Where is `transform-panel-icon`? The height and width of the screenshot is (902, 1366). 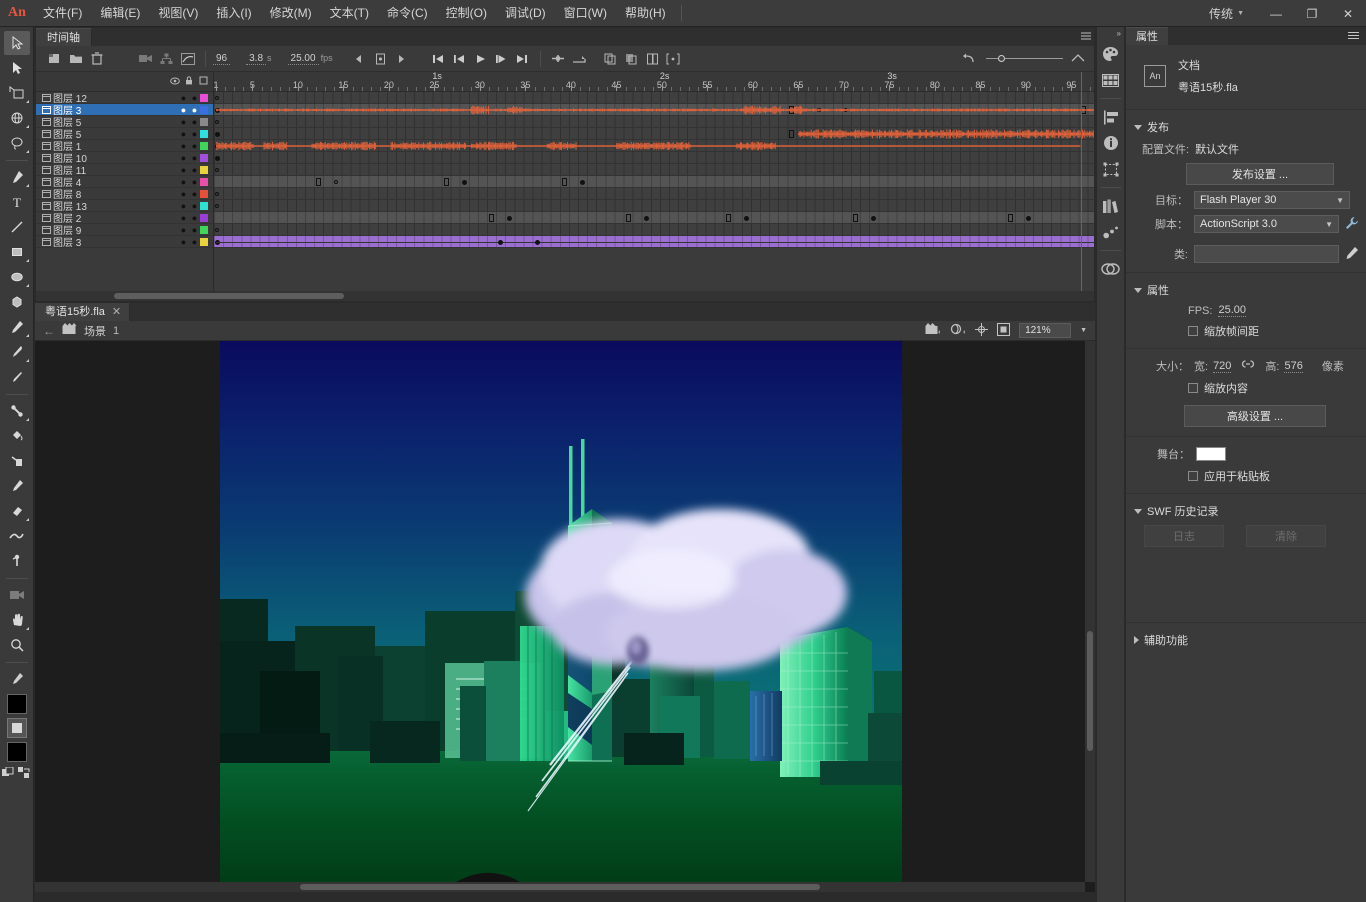 transform-panel-icon is located at coordinates (1110, 169).